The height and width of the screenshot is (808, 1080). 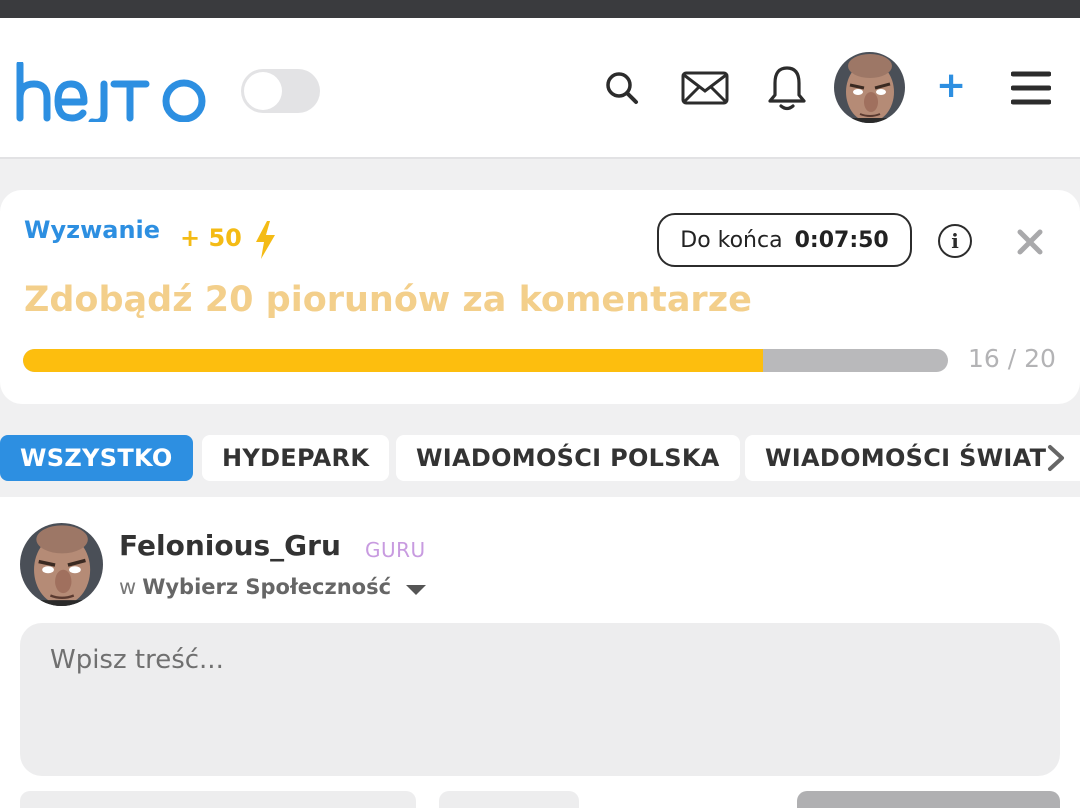 I want to click on dark-mode-toggle, so click(x=280, y=91).